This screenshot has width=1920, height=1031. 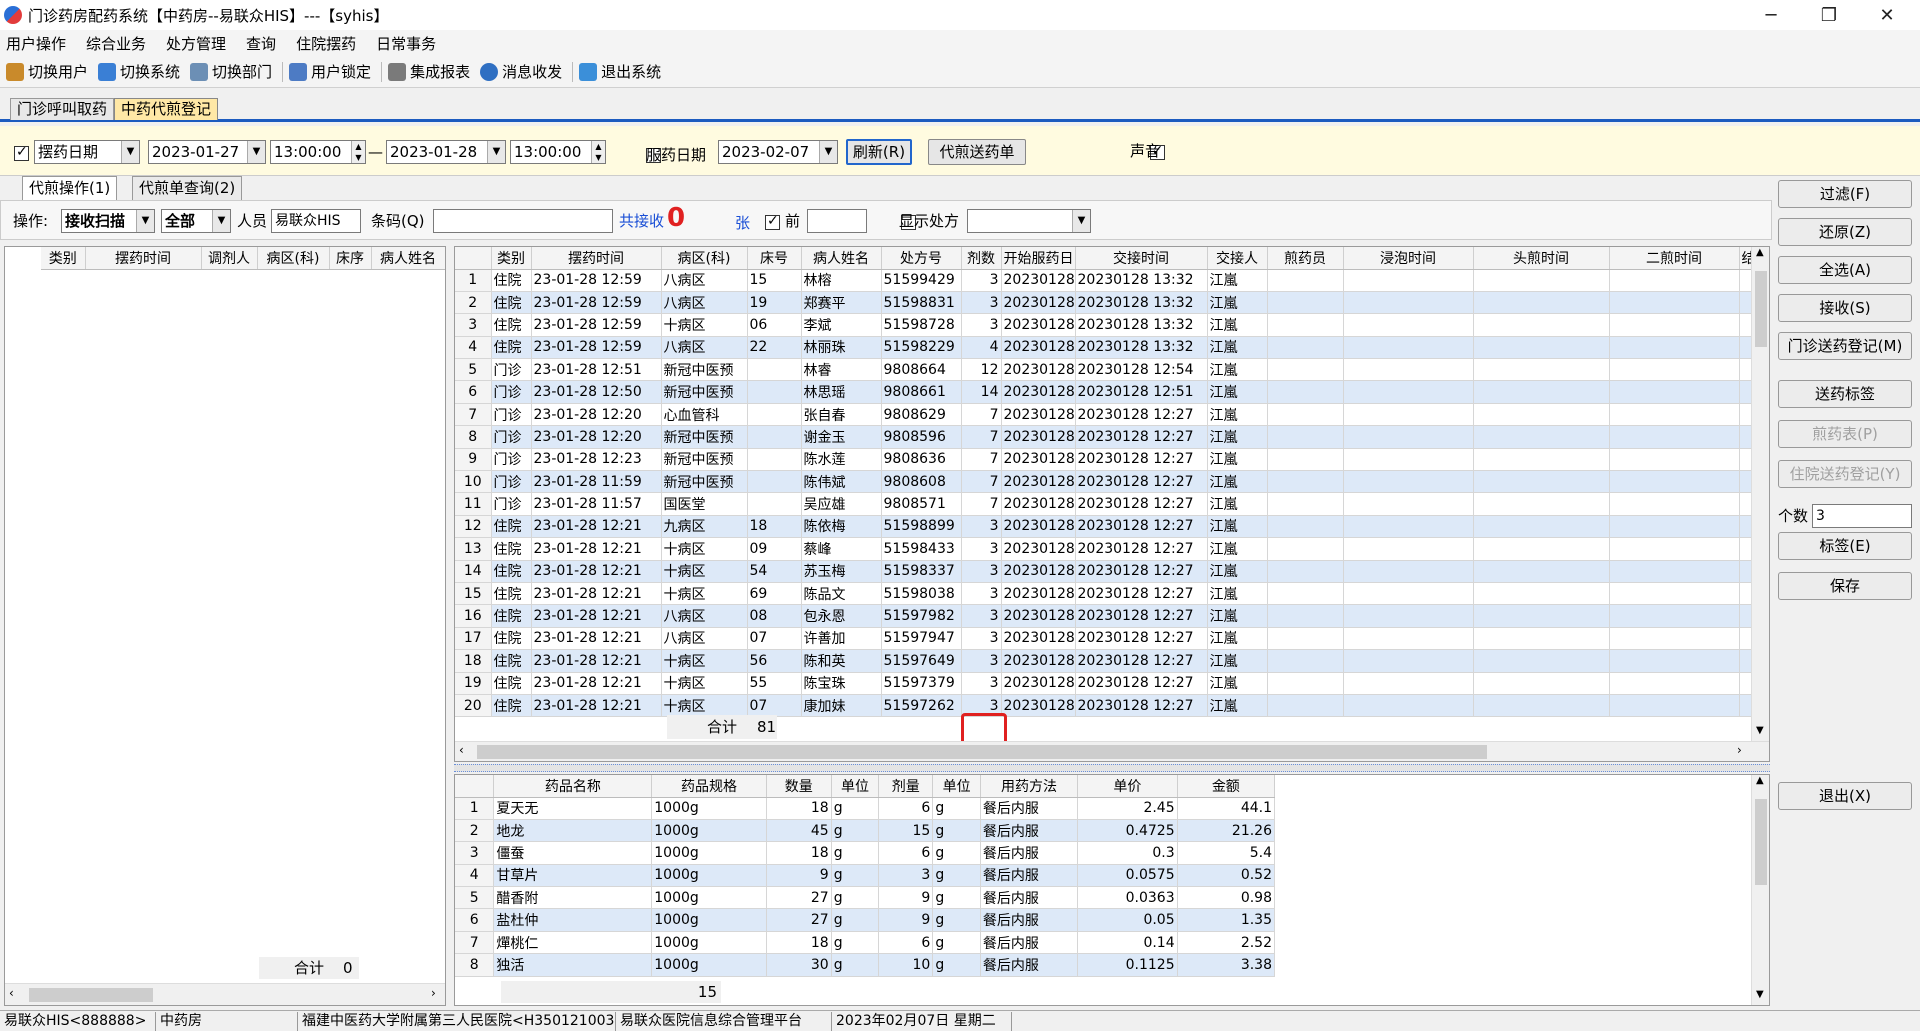 What do you see at coordinates (326, 43) in the screenshot?
I see `menu-inpatient: 住院摆药` at bounding box center [326, 43].